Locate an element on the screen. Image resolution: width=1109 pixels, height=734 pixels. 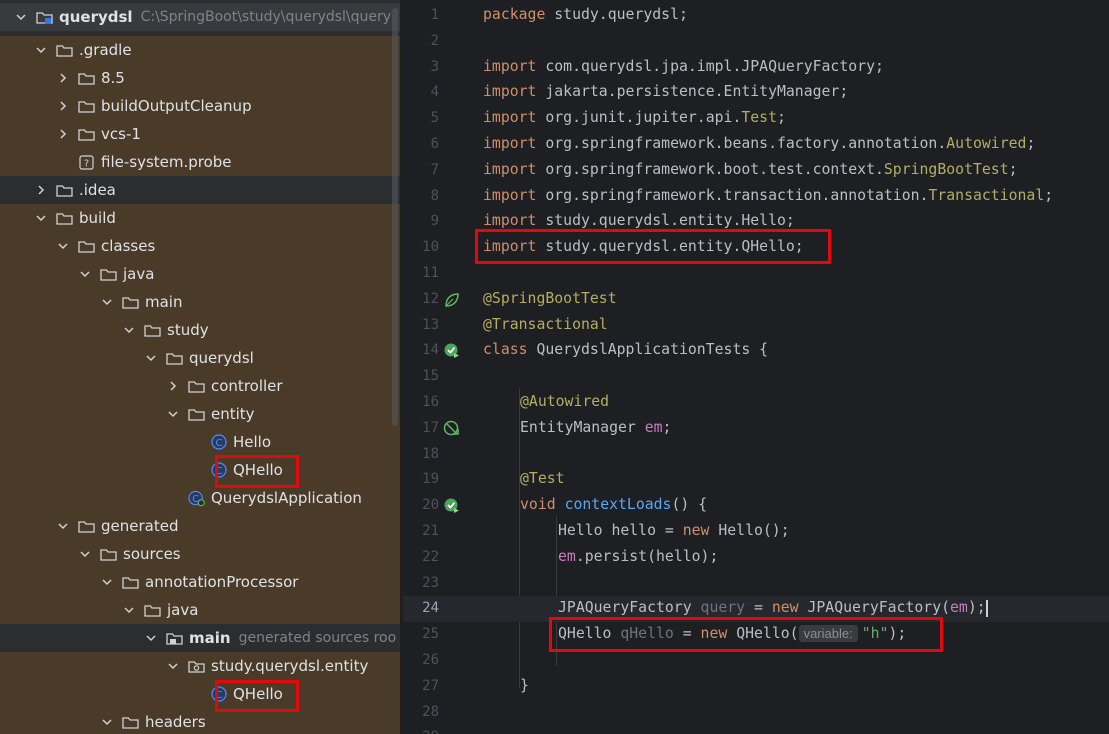
line-number: 16 is located at coordinates (430, 402).